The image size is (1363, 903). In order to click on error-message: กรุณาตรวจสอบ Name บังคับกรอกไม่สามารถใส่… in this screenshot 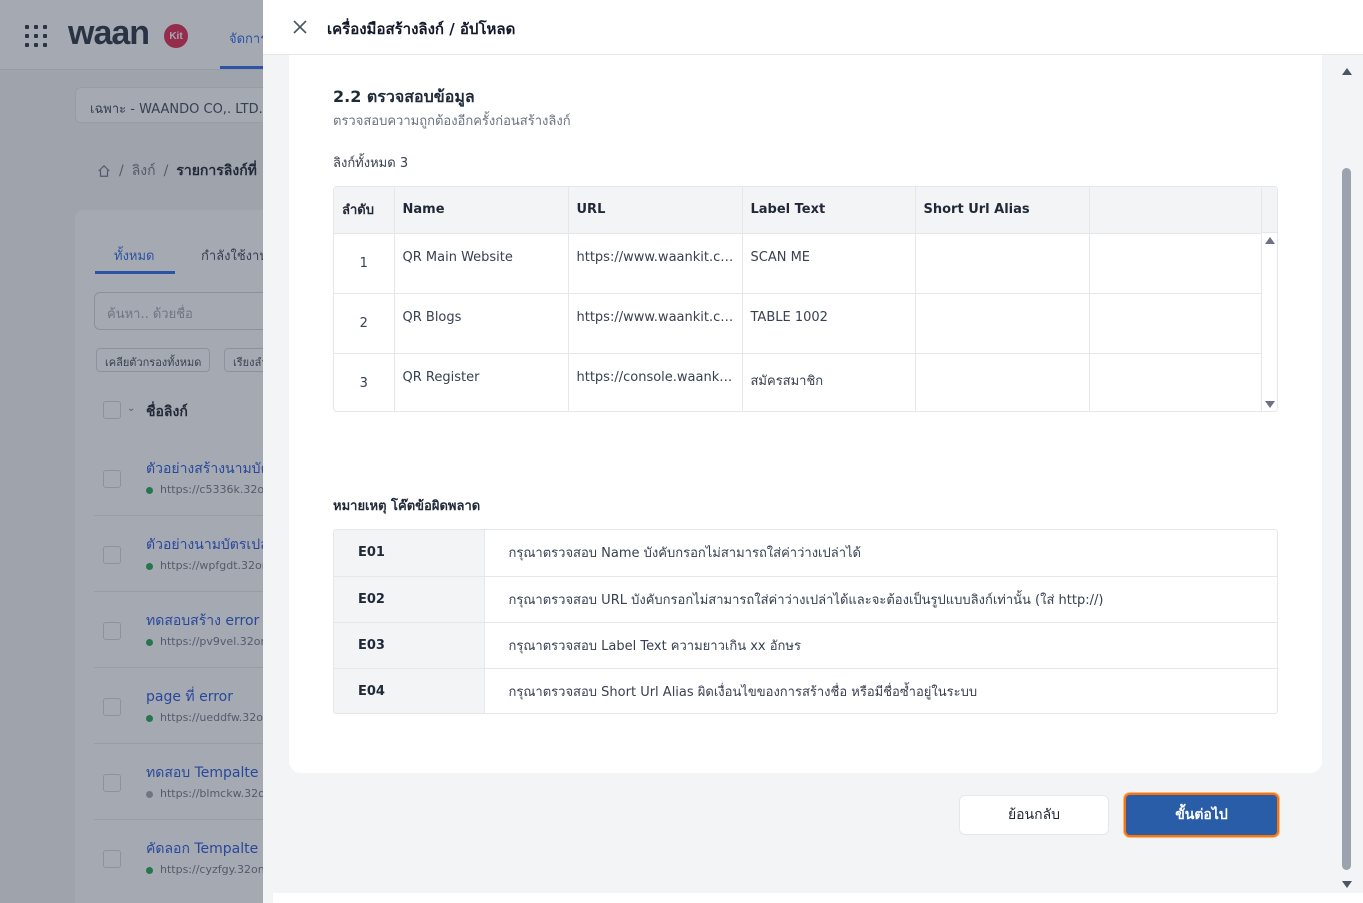, I will do `click(880, 553)`.